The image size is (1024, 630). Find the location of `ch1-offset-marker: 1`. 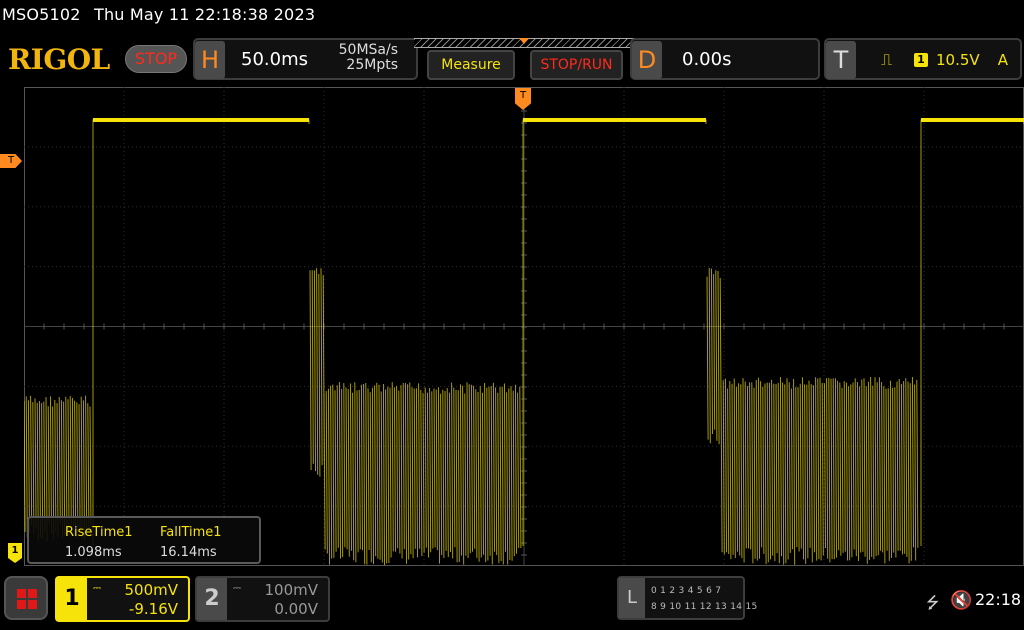

ch1-offset-marker: 1 is located at coordinates (15, 553).